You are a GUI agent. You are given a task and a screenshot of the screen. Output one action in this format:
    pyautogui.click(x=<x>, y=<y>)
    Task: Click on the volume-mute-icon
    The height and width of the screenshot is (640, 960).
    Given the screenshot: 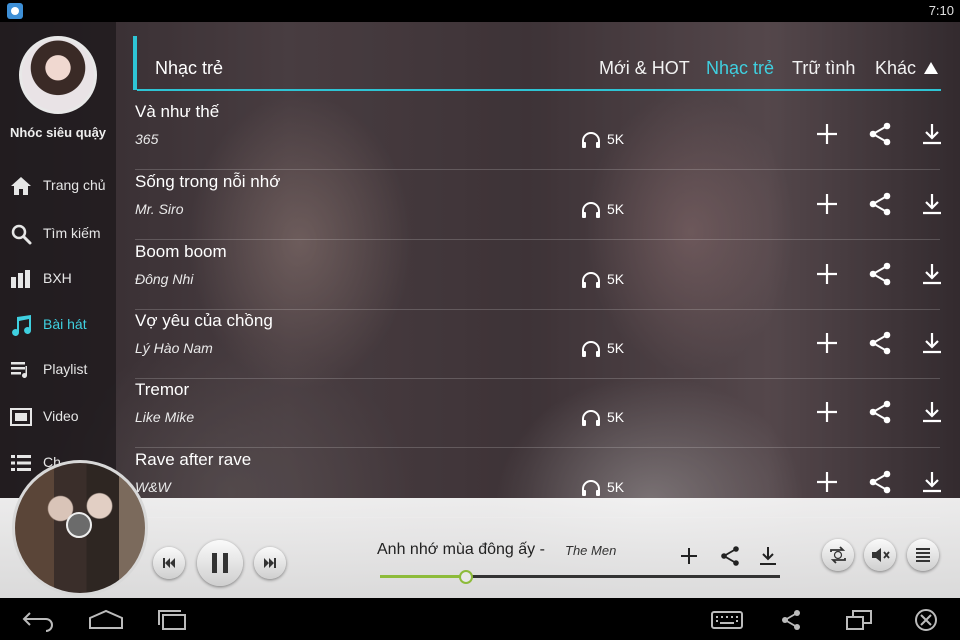 What is the action you would take?
    pyautogui.click(x=881, y=555)
    